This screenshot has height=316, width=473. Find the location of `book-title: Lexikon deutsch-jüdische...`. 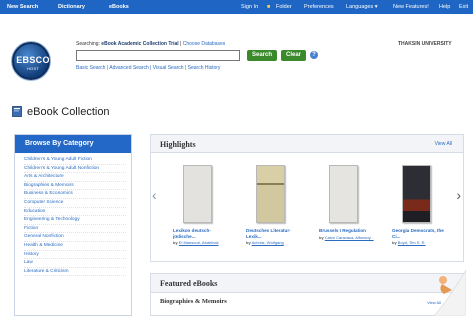

book-title: Lexikon deutsch-jüdische... is located at coordinates (202, 233).